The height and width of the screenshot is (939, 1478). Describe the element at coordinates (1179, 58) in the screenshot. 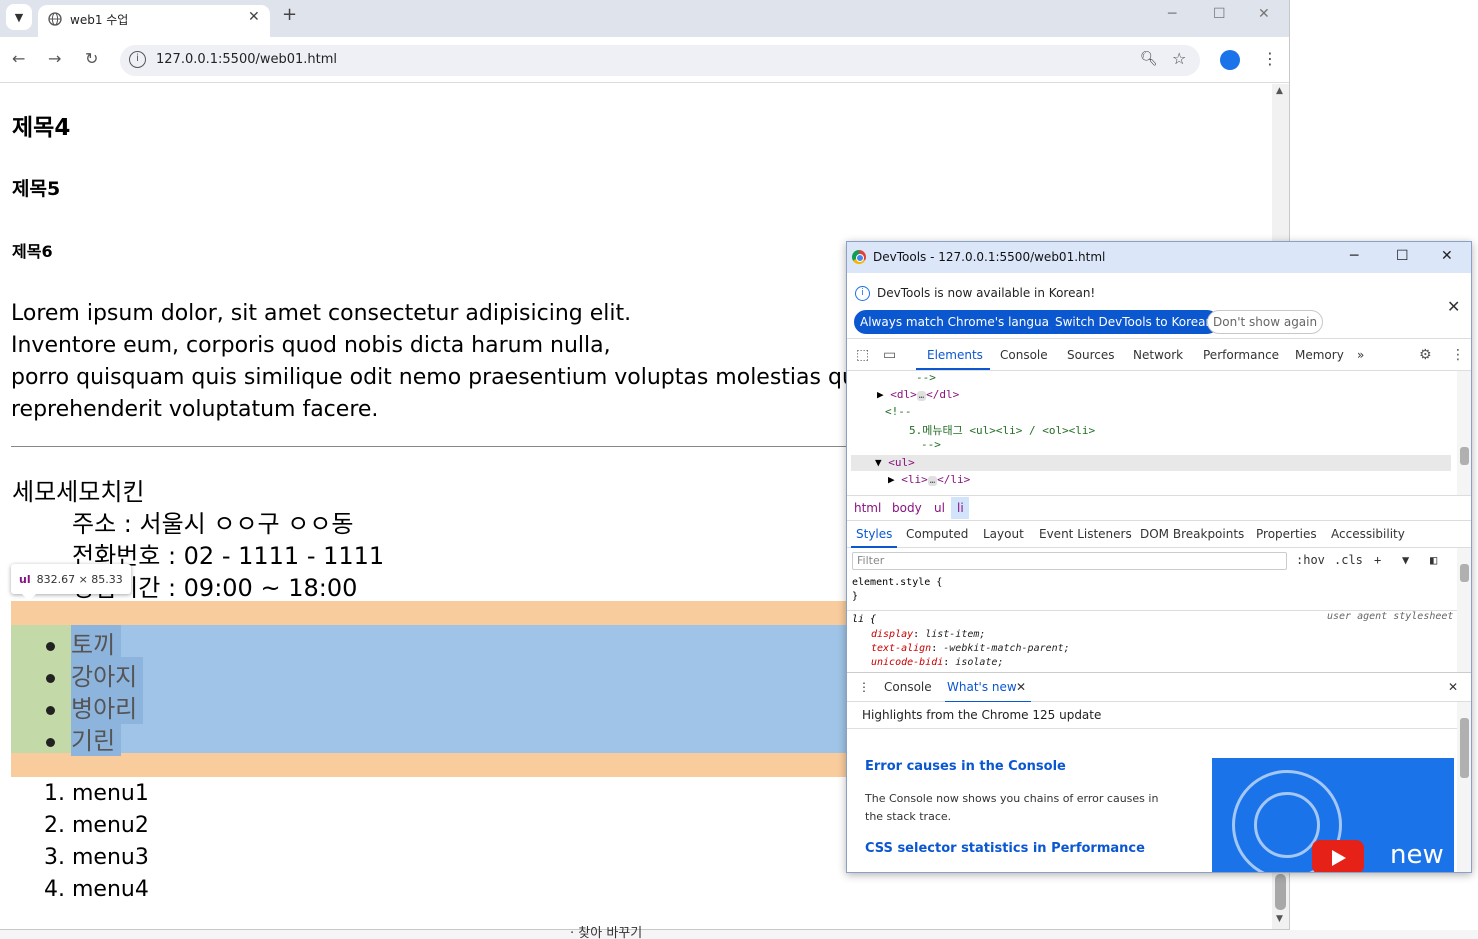

I see `bookmark-star-icon: ☆` at that location.